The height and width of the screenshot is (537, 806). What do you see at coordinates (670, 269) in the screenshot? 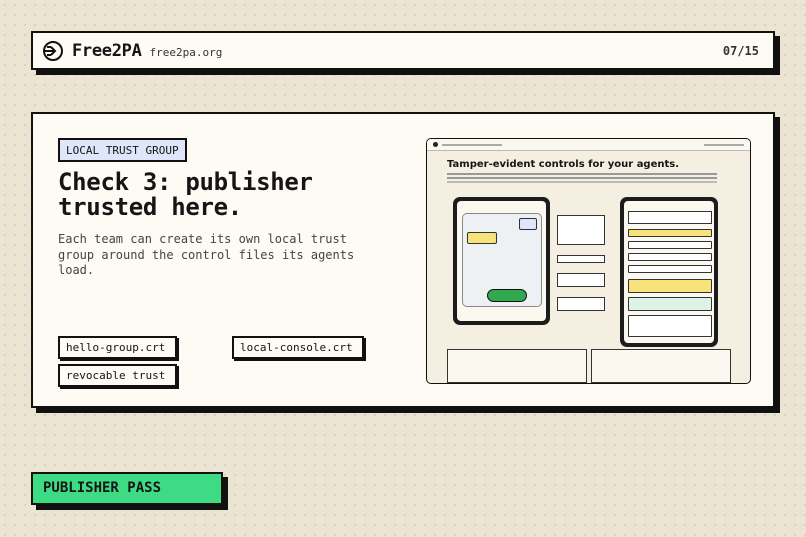
I see `preview-row-return` at bounding box center [670, 269].